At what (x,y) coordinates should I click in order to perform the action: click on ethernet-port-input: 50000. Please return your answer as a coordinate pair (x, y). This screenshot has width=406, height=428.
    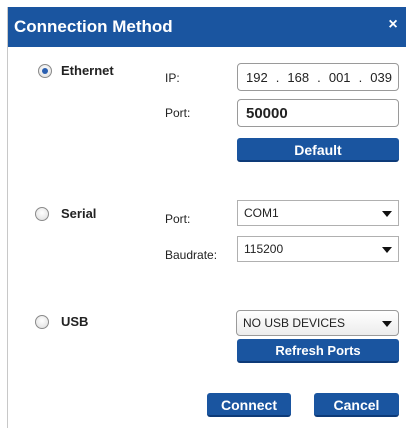
    Looking at the image, I should click on (318, 113).